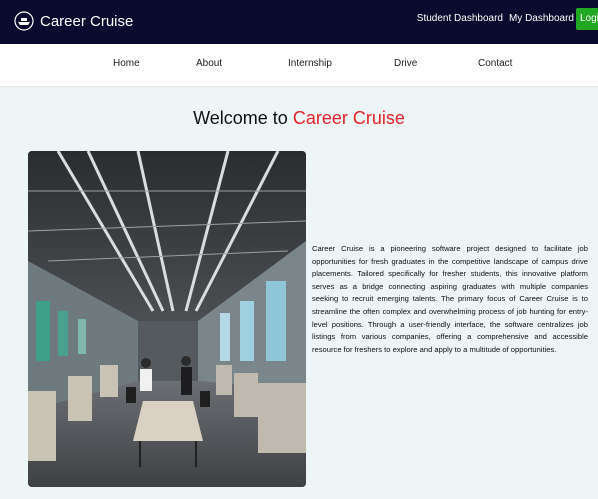 This screenshot has width=598, height=499. What do you see at coordinates (240, 118) in the screenshot?
I see `welcome-prefix: Welcome to` at bounding box center [240, 118].